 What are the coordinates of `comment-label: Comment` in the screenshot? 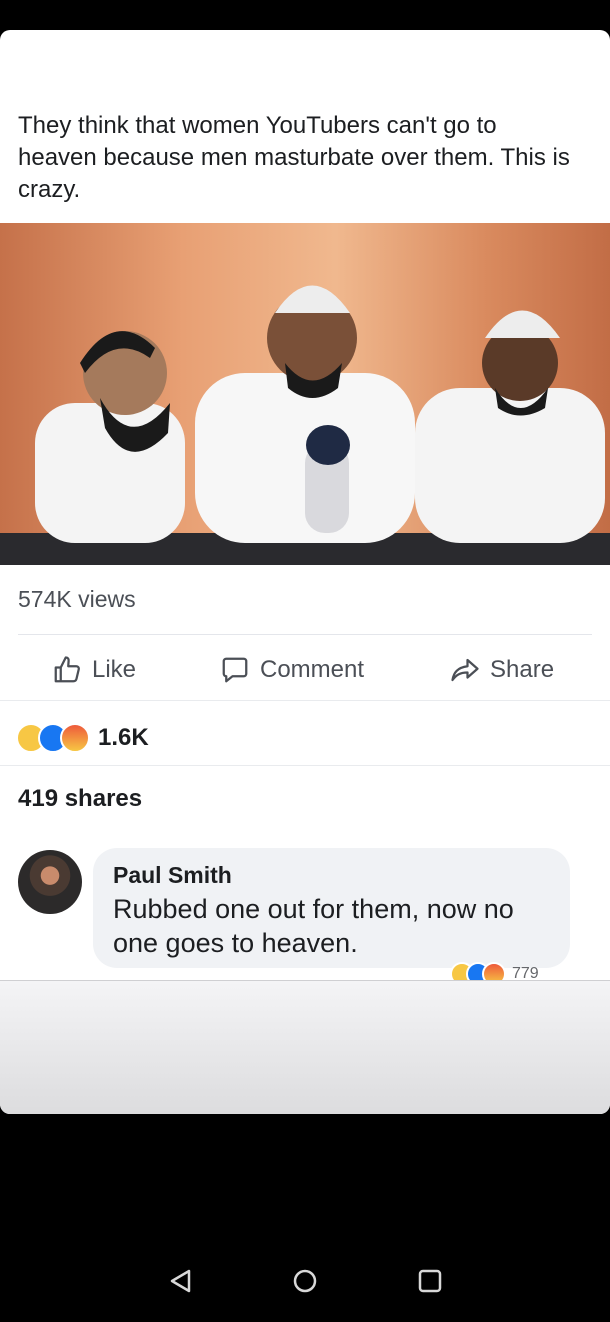 It's located at (312, 669).